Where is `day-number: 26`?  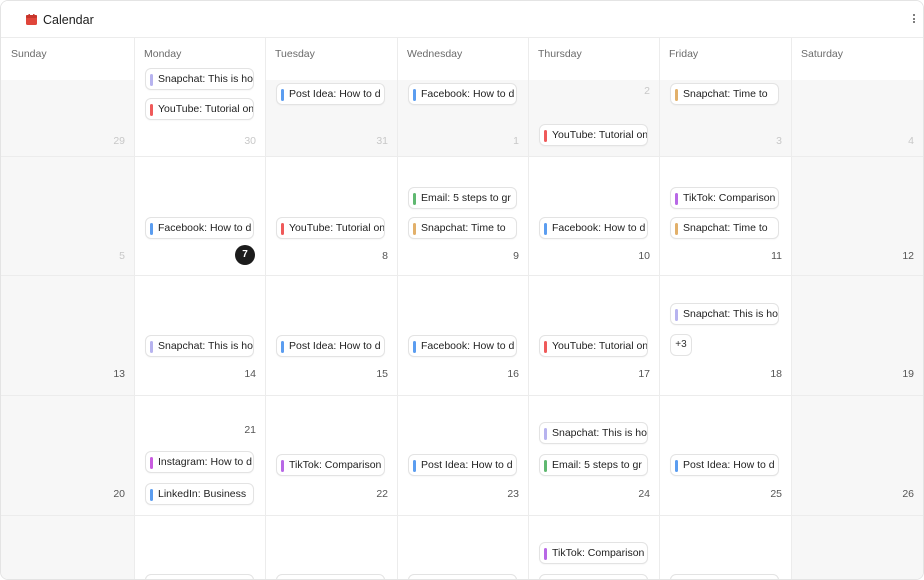
day-number: 26 is located at coordinates (908, 494).